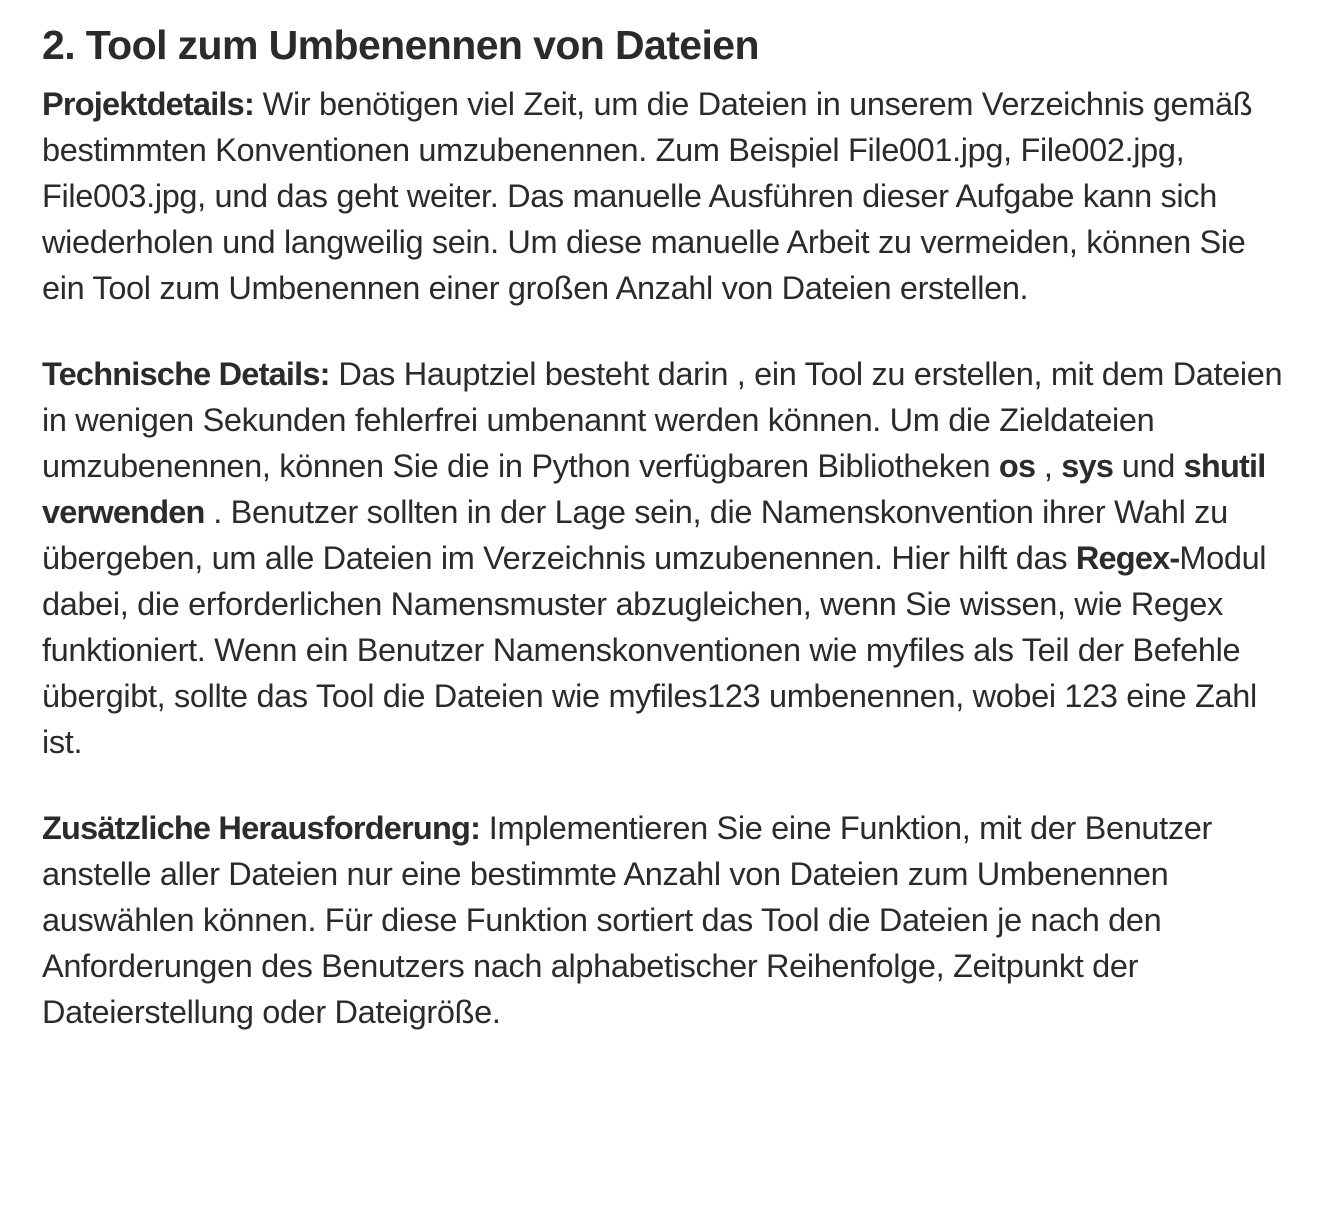  What do you see at coordinates (261, 828) in the screenshot?
I see `section-label: Zusätzliche Herausforderung:` at bounding box center [261, 828].